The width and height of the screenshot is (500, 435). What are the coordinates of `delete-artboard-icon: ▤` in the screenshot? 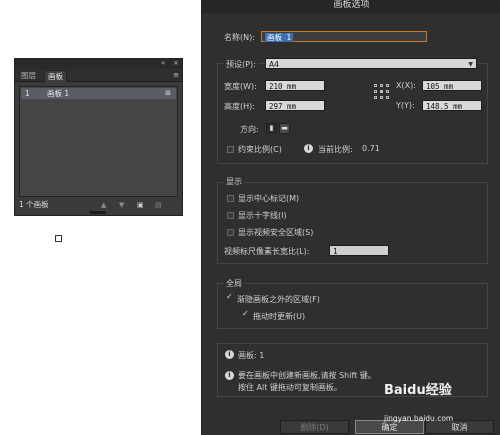 It's located at (158, 205).